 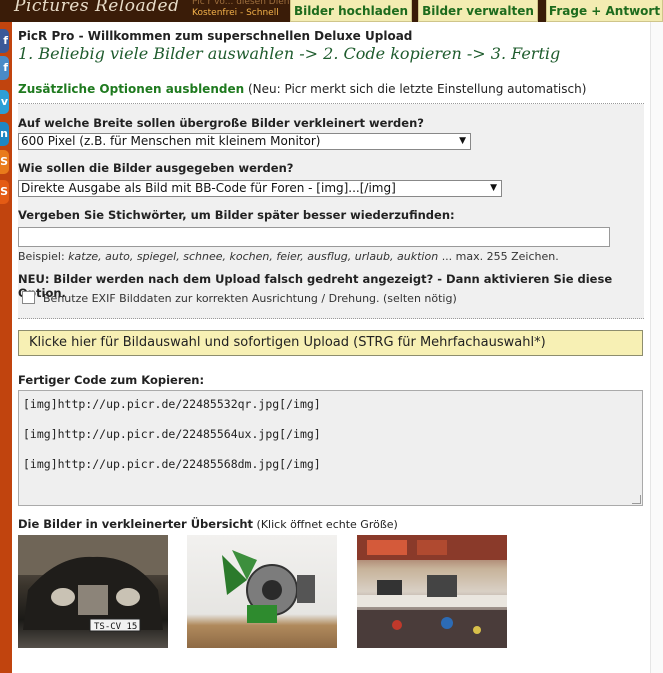 I want to click on linkedin-share-icon: in, so click(x=4, y=134).